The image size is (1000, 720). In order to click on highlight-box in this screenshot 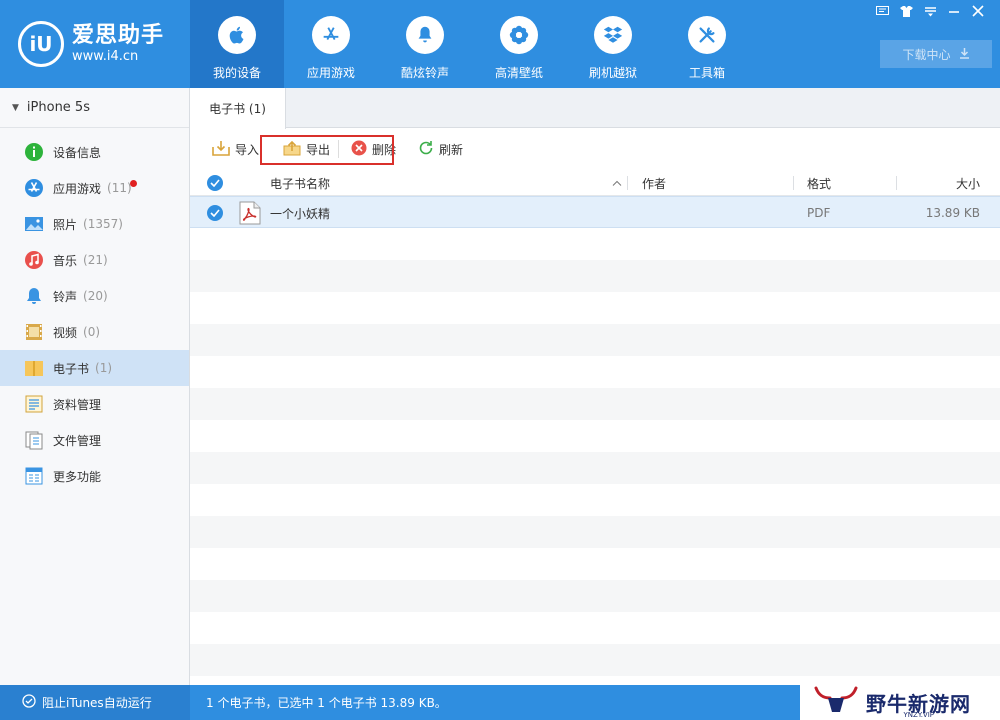, I will do `click(327, 150)`.